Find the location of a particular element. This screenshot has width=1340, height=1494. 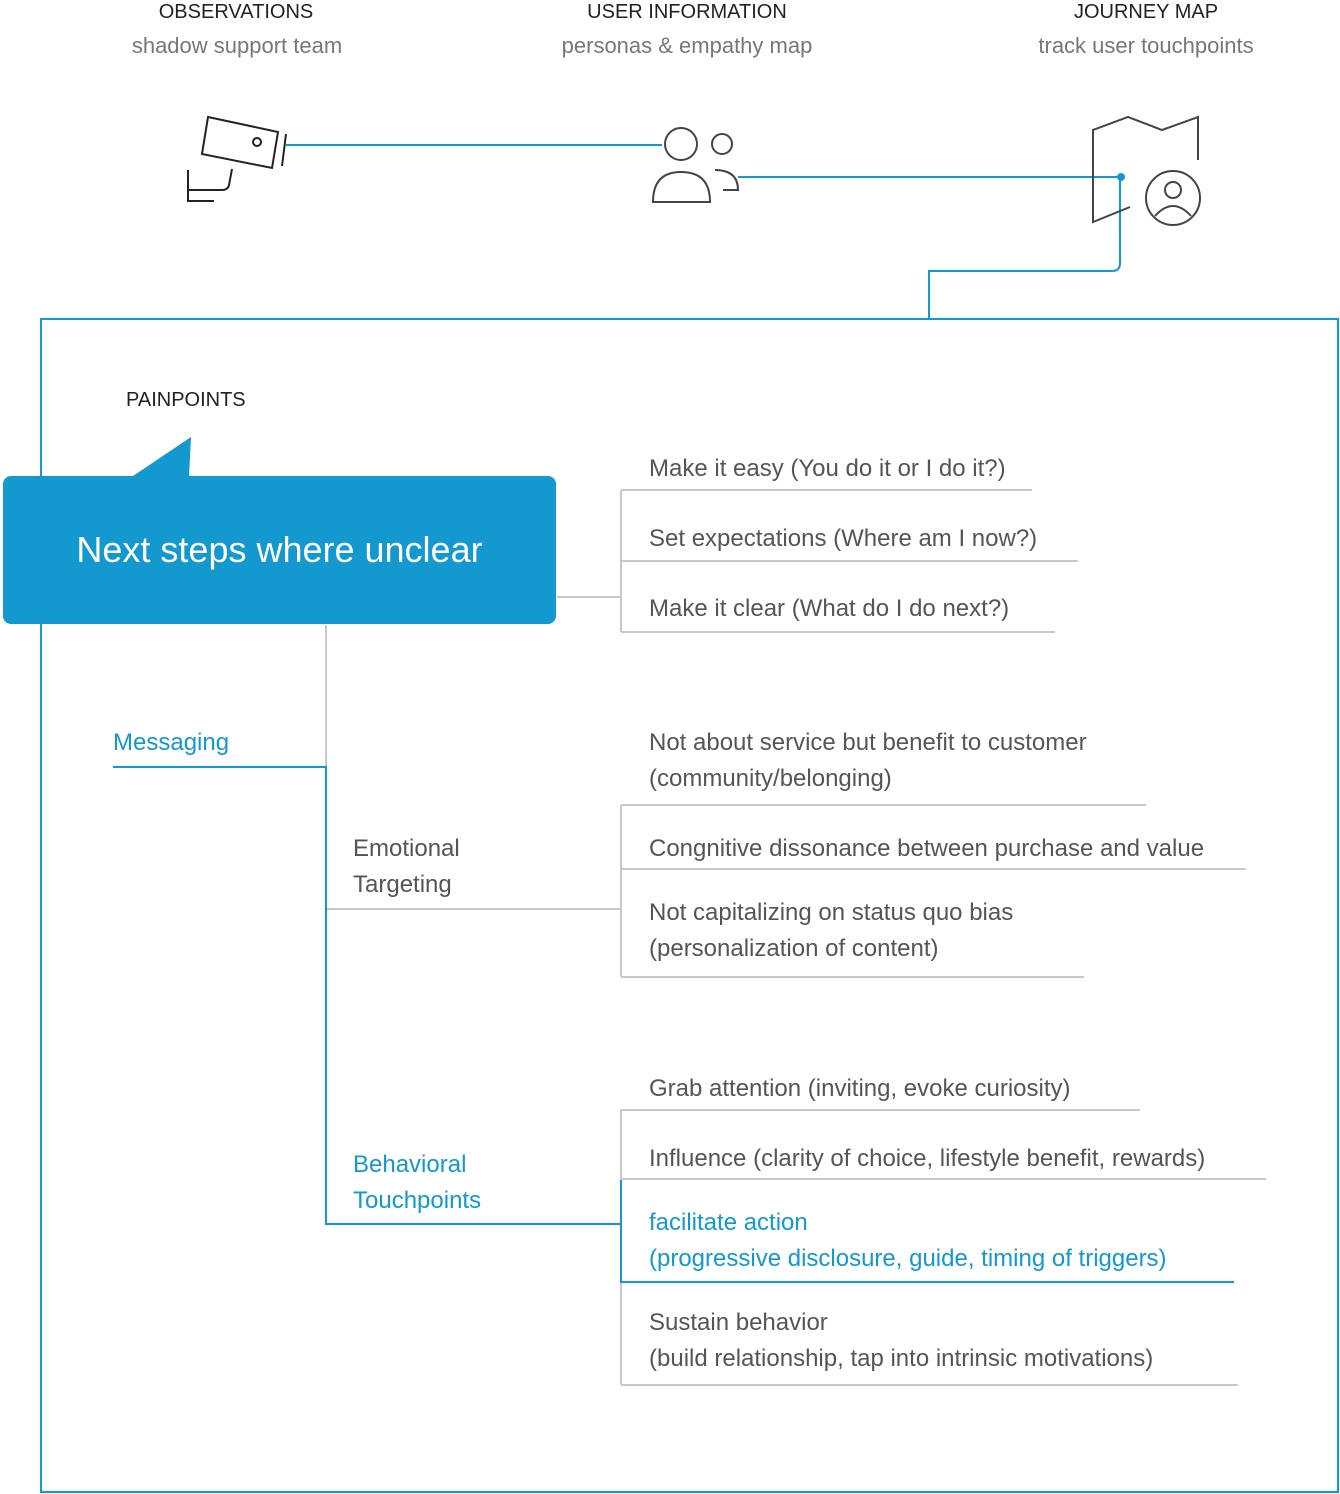

list-item: Set expectations (Where am I now?) is located at coordinates (843, 538).